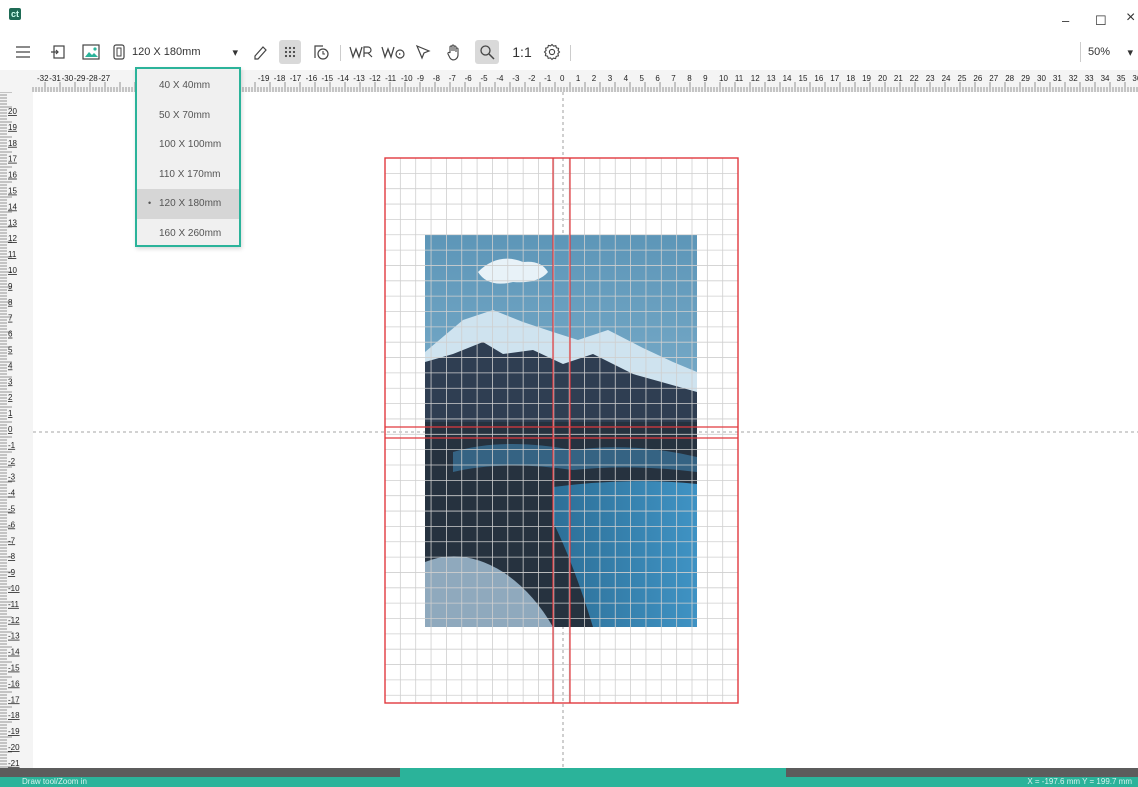  What do you see at coordinates (1065, 21) in the screenshot?
I see `minimize-button: –` at bounding box center [1065, 21].